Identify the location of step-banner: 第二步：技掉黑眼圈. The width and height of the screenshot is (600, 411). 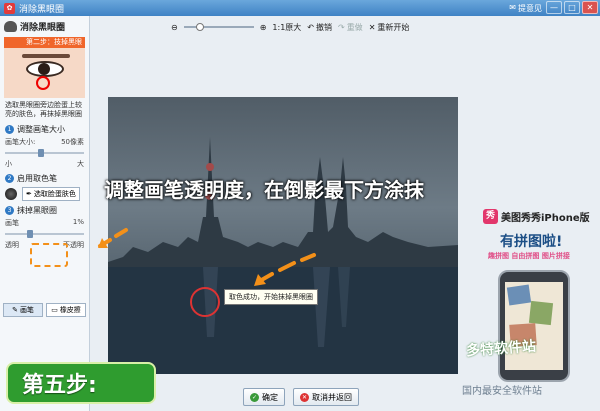
(44, 47).